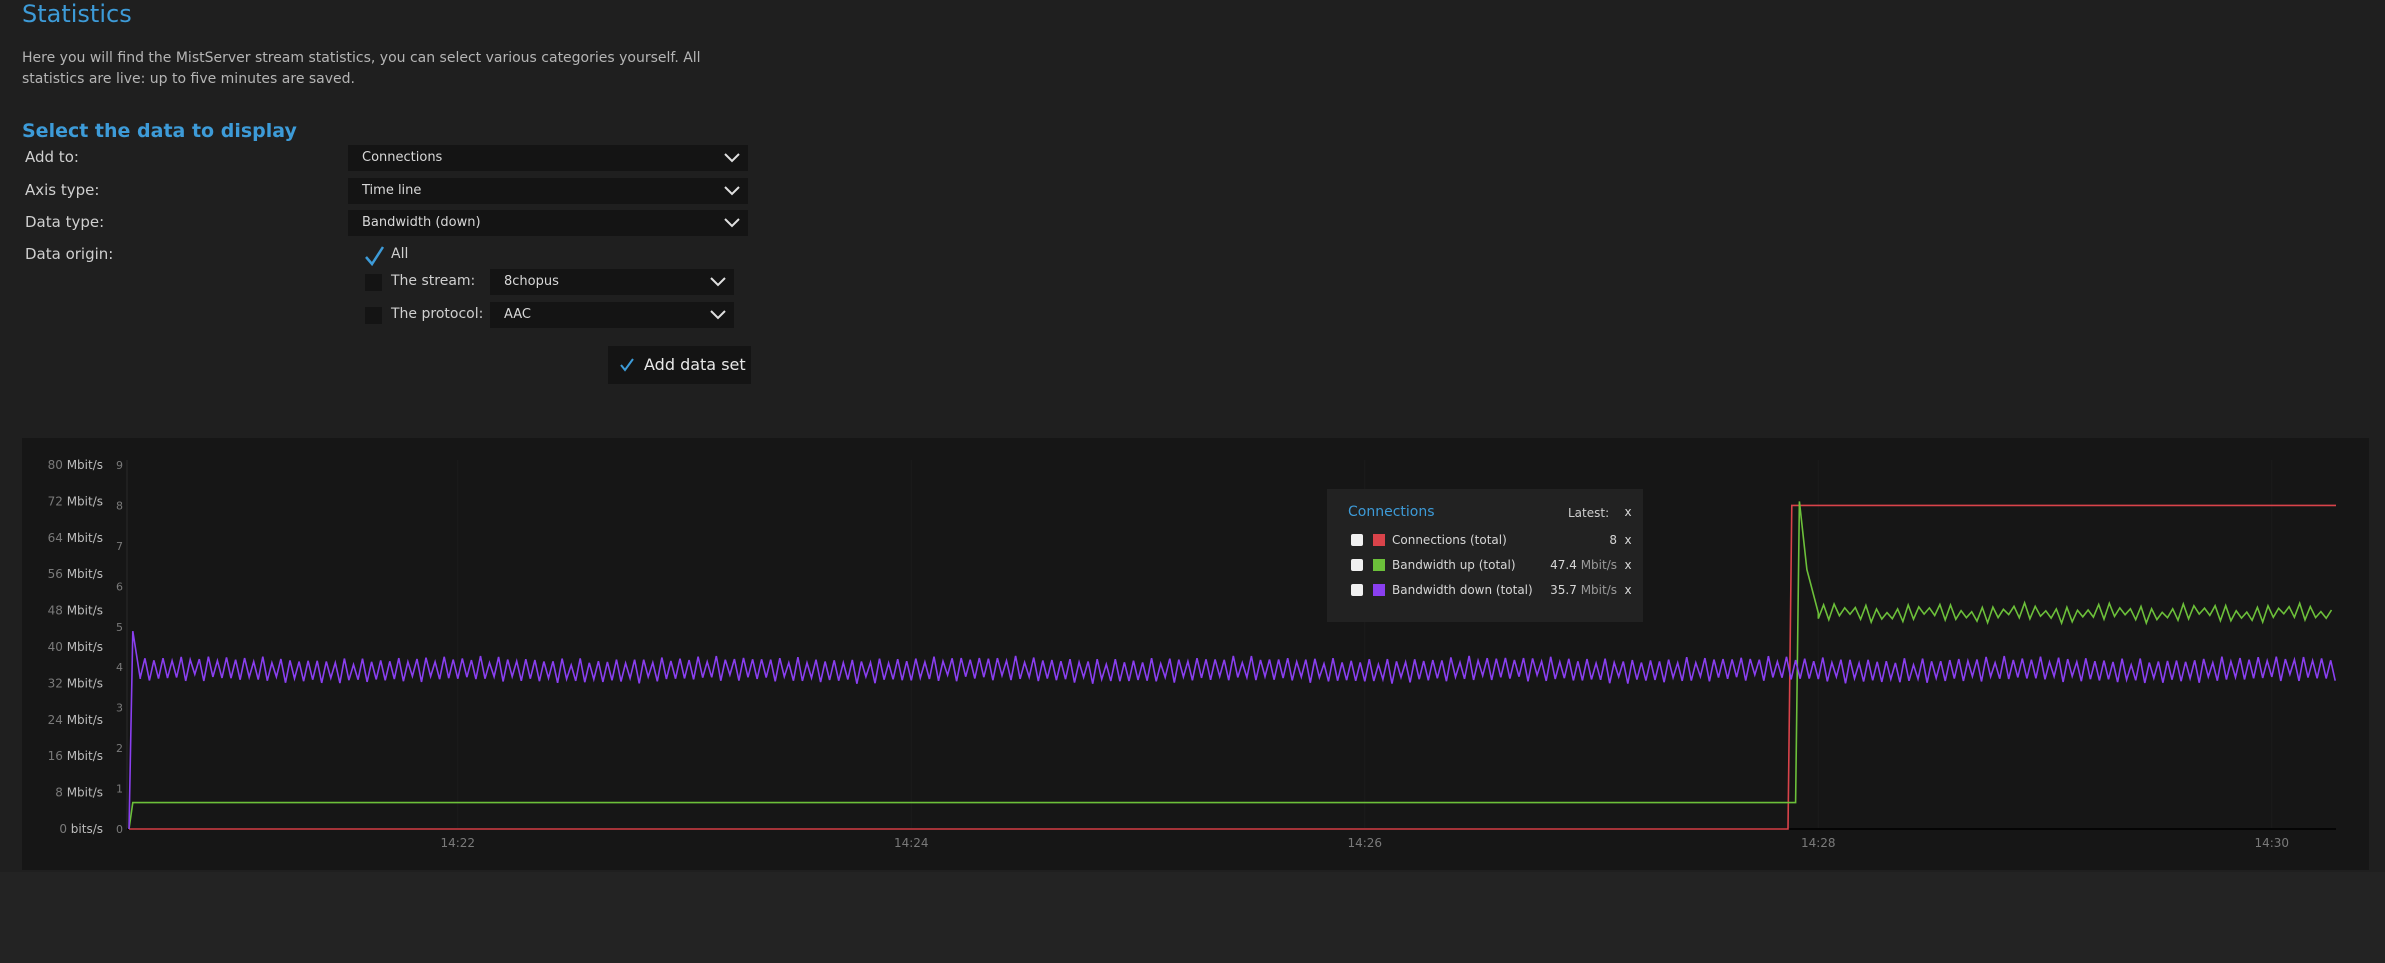 The width and height of the screenshot is (2385, 963). Describe the element at coordinates (1563, 565) in the screenshot. I see `legend-number-bandwidth-up: 47.4` at that location.